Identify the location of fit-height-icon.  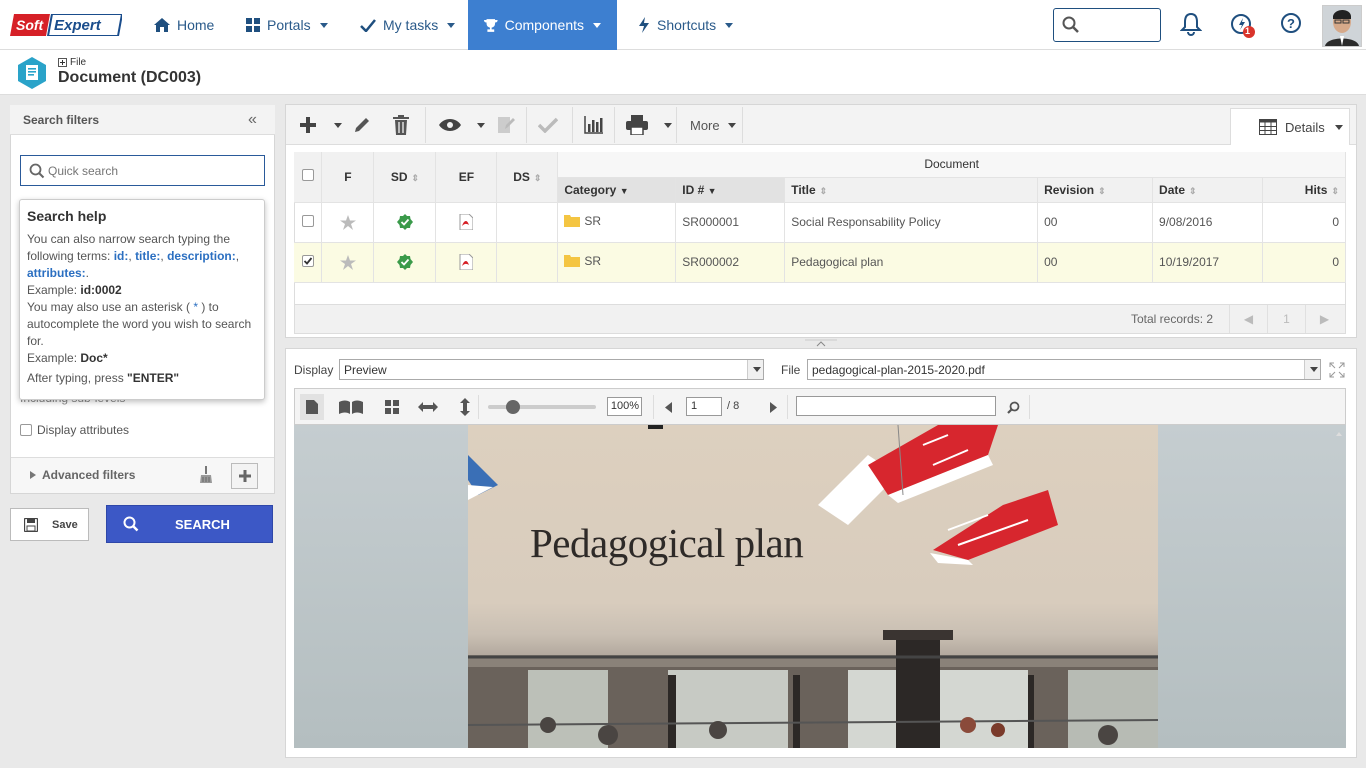
(465, 407).